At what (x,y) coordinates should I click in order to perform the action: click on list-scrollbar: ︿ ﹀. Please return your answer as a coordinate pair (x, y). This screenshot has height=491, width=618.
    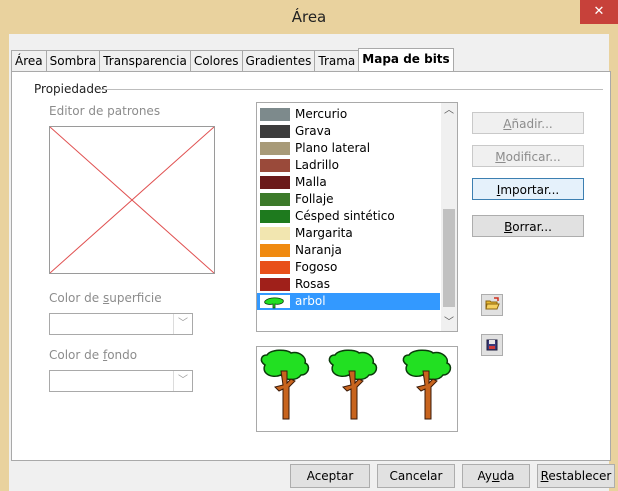
    Looking at the image, I should click on (449, 217).